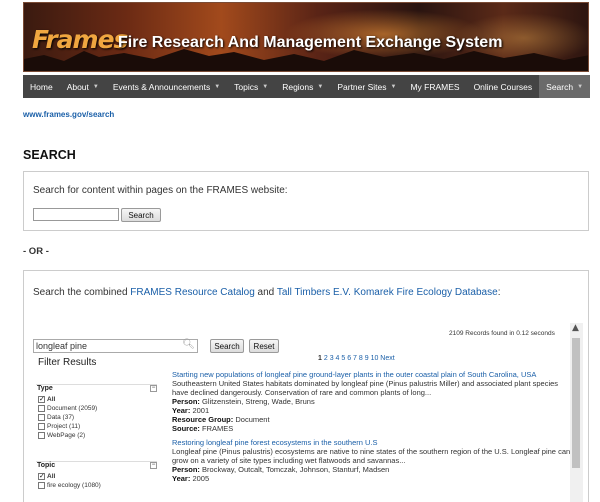 The width and height of the screenshot is (600, 502). I want to click on facet-topic: Topic − ✓ All fire ecology (1080), so click(96, 475).